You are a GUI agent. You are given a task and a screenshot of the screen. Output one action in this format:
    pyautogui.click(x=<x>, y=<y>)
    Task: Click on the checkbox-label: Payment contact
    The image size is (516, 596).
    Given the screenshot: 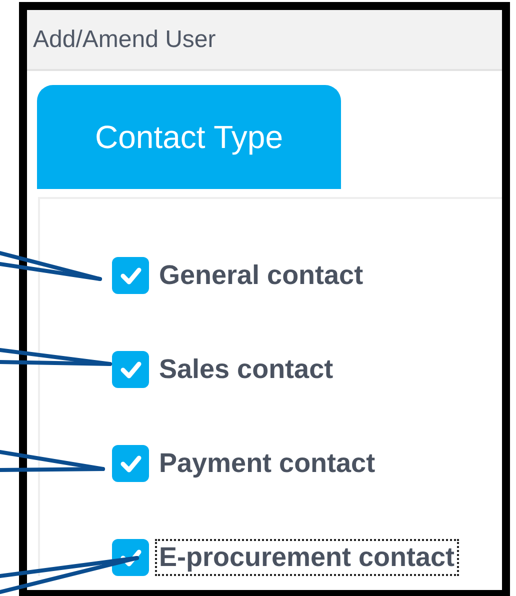 What is the action you would take?
    pyautogui.click(x=267, y=463)
    